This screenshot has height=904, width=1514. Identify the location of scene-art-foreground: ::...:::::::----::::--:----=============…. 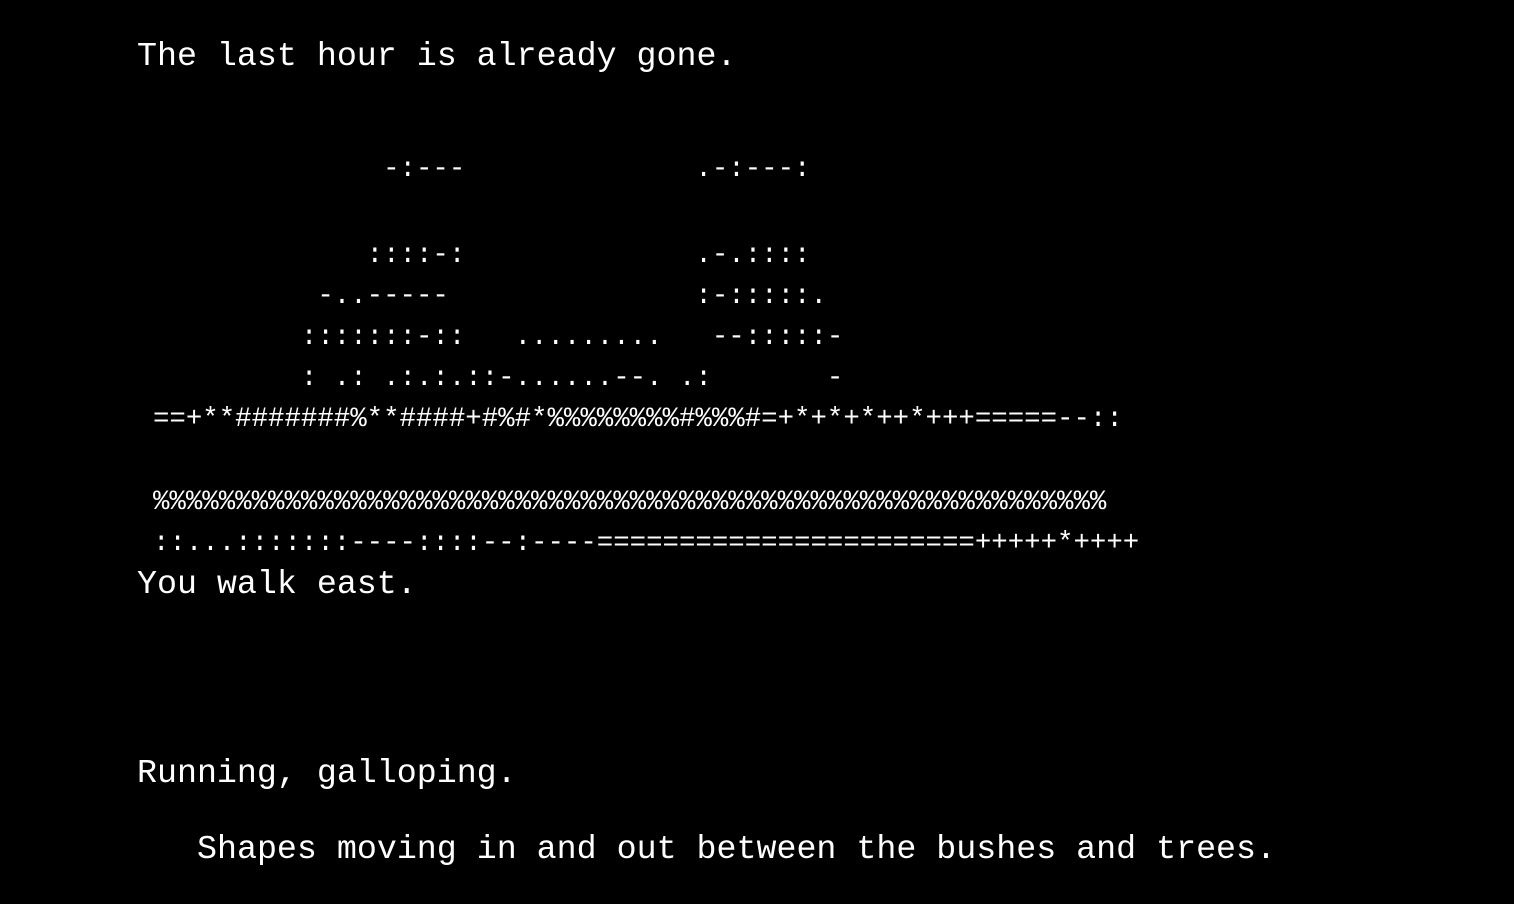
(646, 543).